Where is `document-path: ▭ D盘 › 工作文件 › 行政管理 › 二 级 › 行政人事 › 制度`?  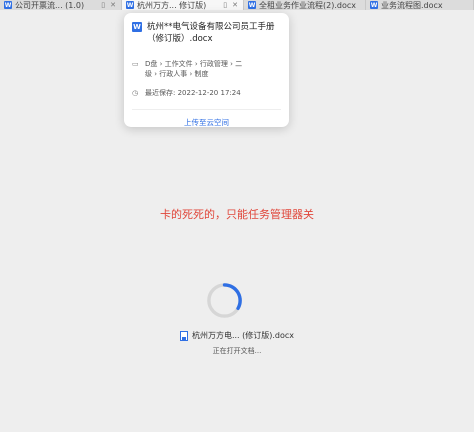 document-path: ▭ D盘 › 工作文件 › 行政管理 › 二 级 › 行政人事 › 制度 is located at coordinates (187, 69).